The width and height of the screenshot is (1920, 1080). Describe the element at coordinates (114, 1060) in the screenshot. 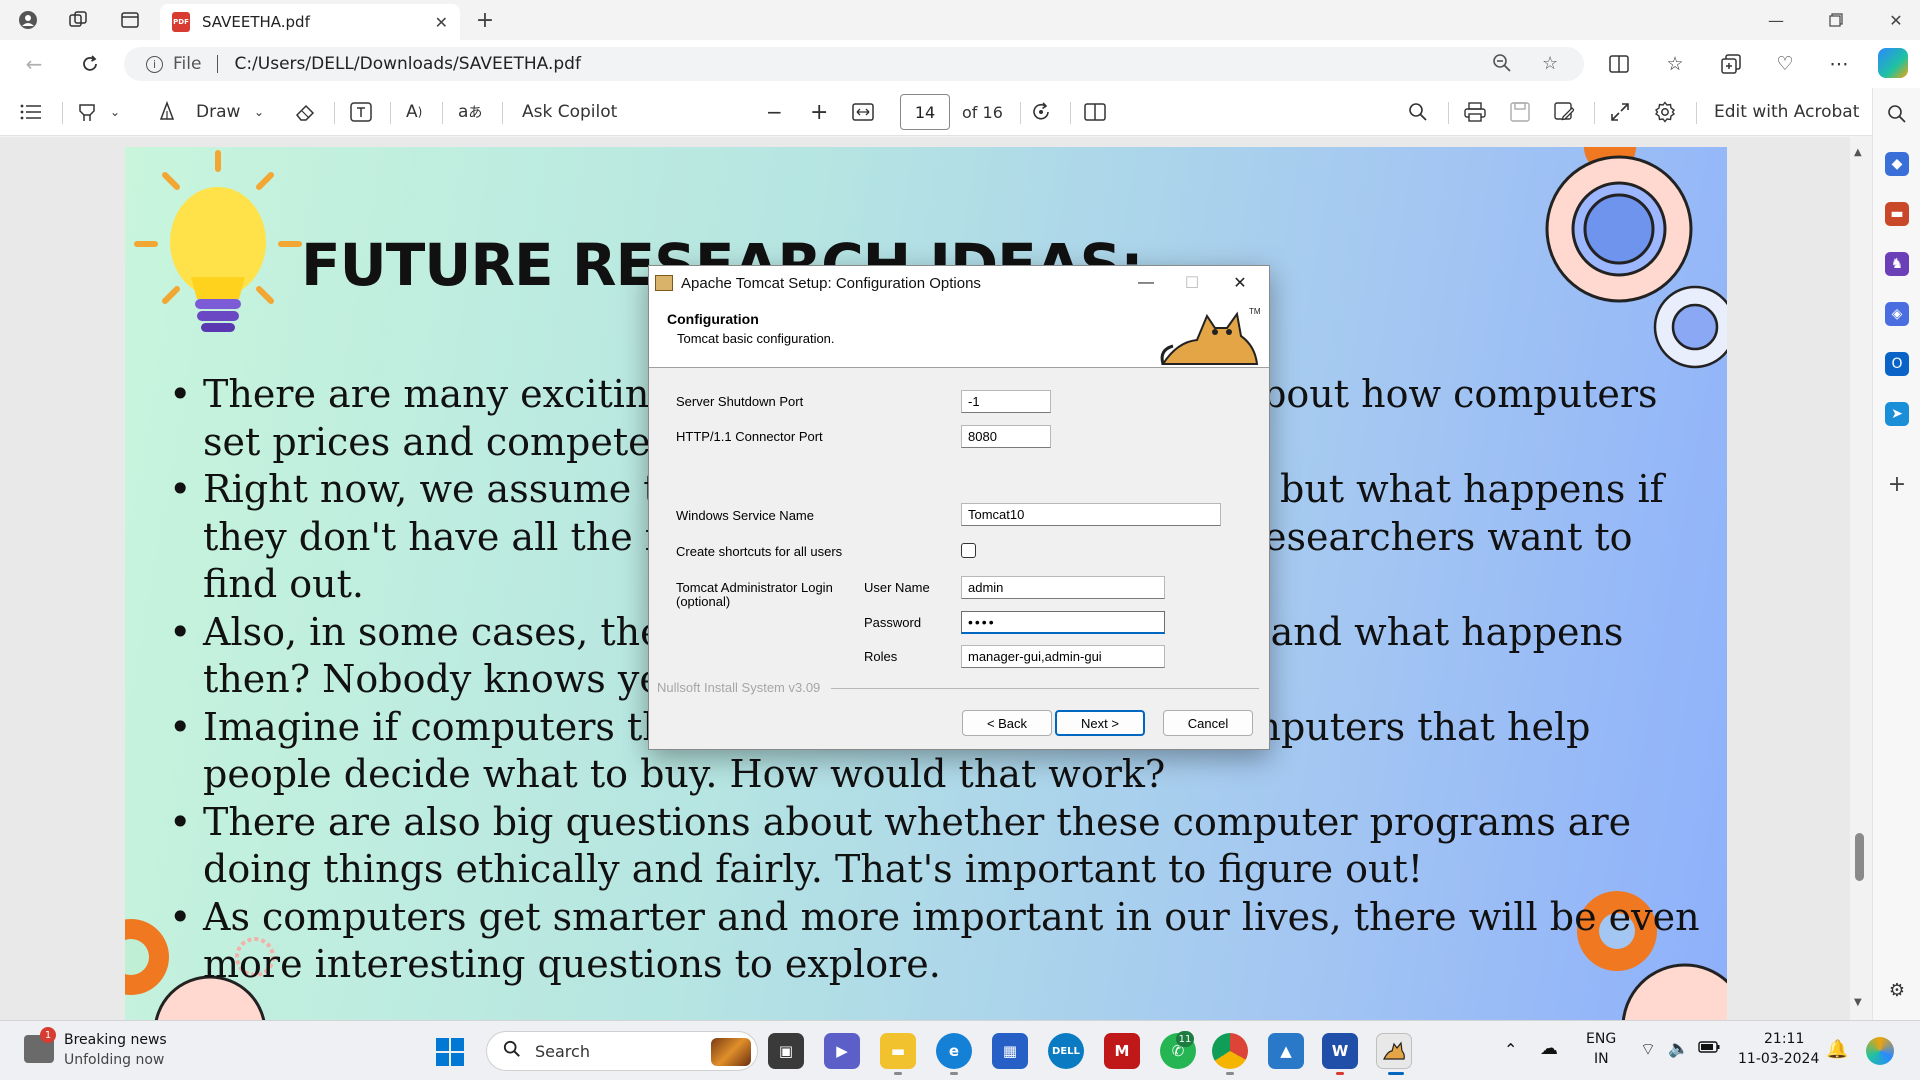

I see `news-subtitle: Unfolding now` at that location.